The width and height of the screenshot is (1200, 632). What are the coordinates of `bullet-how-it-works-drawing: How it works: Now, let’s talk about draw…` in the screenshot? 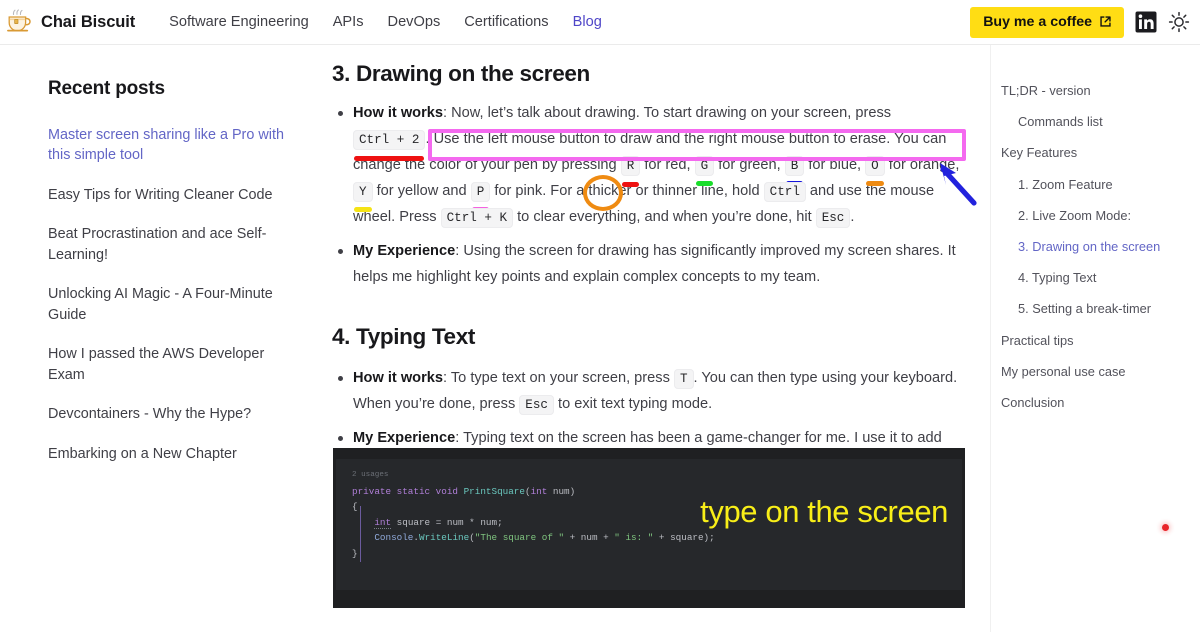 It's located at (649, 166).